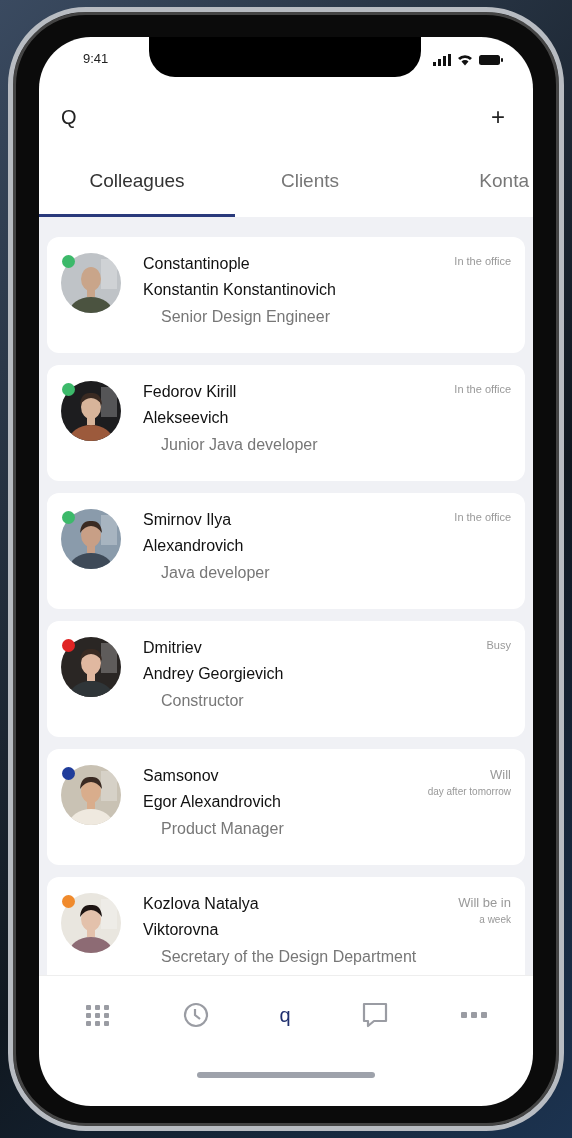  What do you see at coordinates (181, 929) in the screenshot?
I see `contact-name: Viktorovna` at bounding box center [181, 929].